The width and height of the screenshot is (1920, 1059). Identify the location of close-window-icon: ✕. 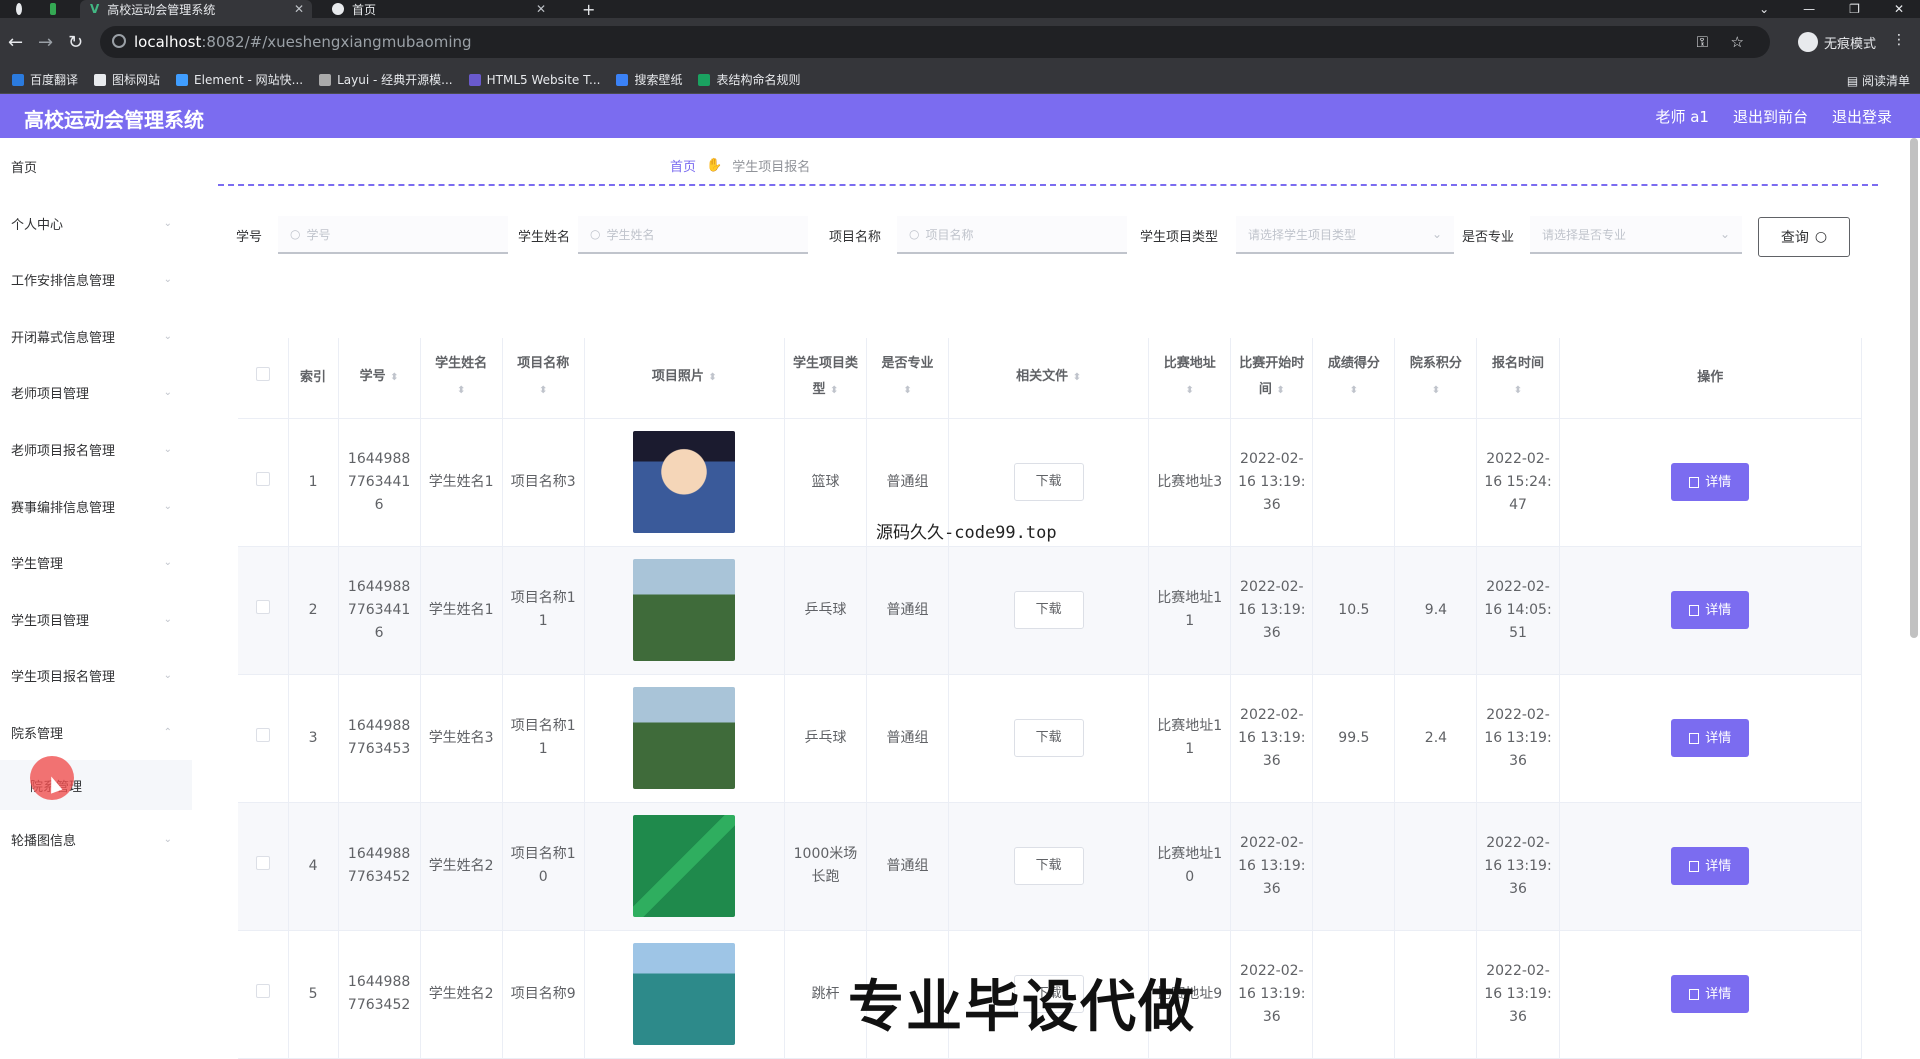
(1899, 9).